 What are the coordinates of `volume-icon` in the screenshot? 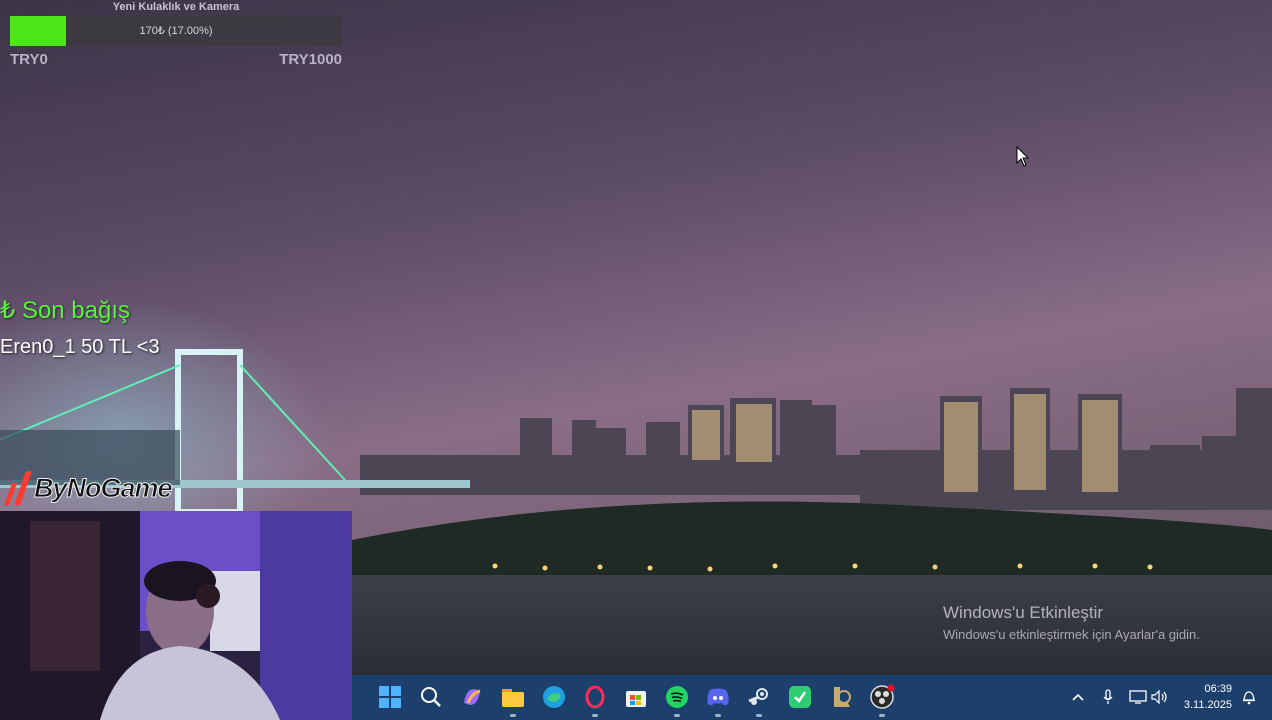 It's located at (1160, 697).